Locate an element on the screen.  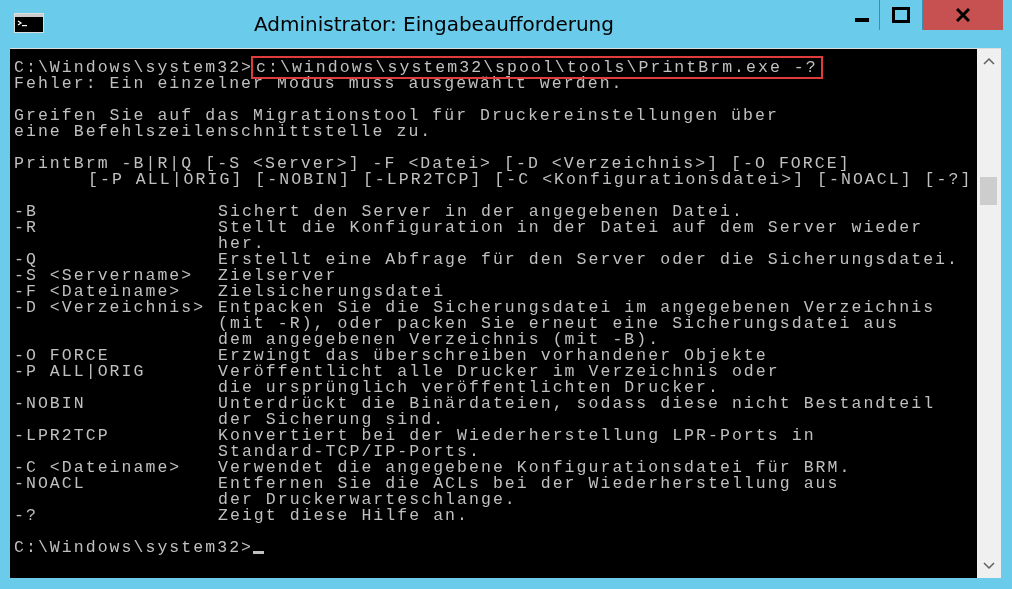
vertical-scrollbar is located at coordinates (989, 313).